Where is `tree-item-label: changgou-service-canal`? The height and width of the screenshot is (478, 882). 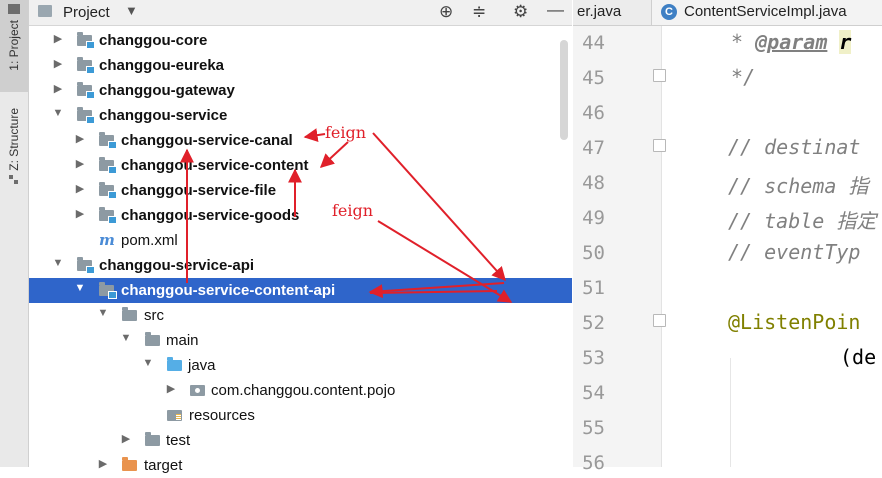 tree-item-label: changgou-service-canal is located at coordinates (207, 140).